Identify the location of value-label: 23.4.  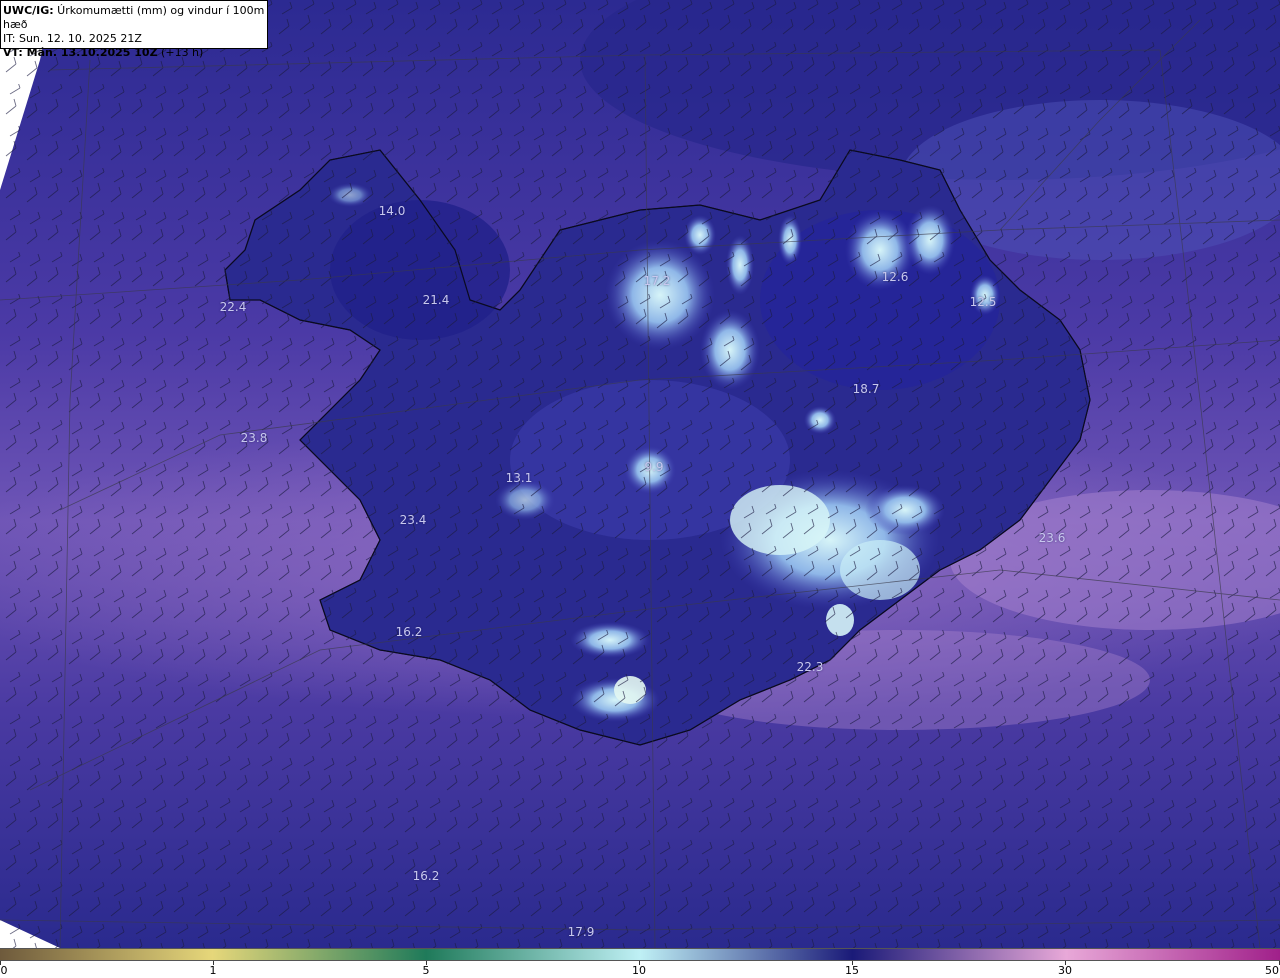
(413, 520).